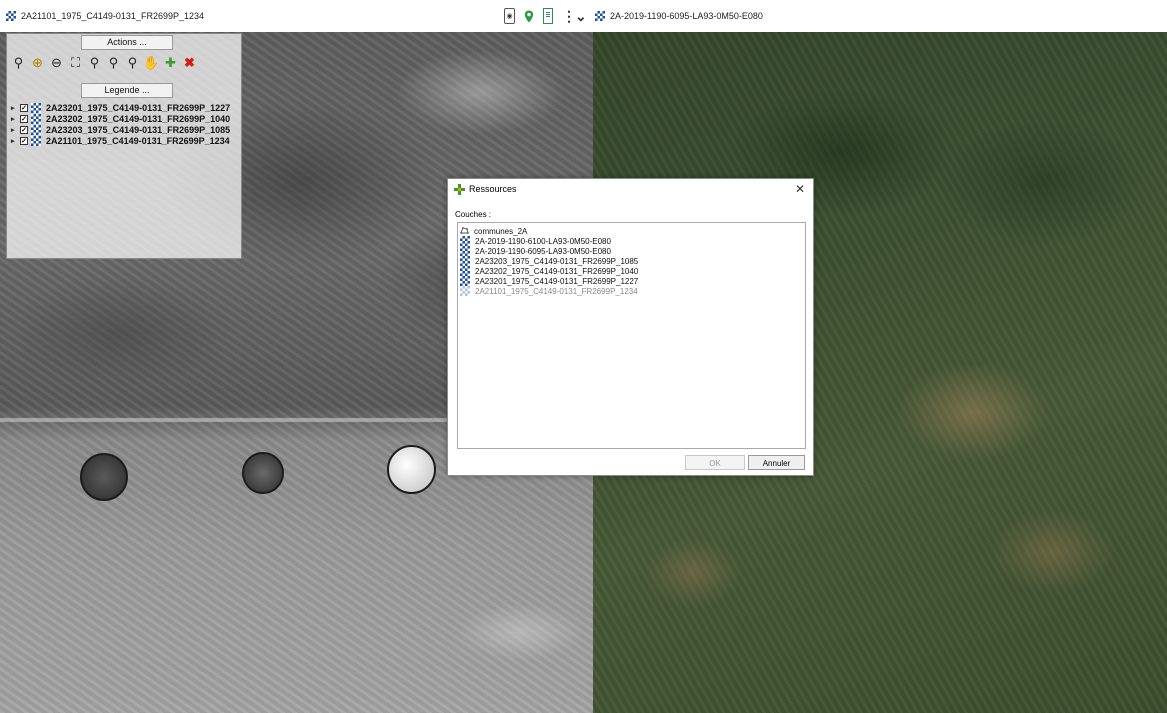 This screenshot has width=1167, height=713. I want to click on legend-item: ▸ ✓ 2A23201_1975_C4149-0131_FR2699P_1227, so click(120, 107).